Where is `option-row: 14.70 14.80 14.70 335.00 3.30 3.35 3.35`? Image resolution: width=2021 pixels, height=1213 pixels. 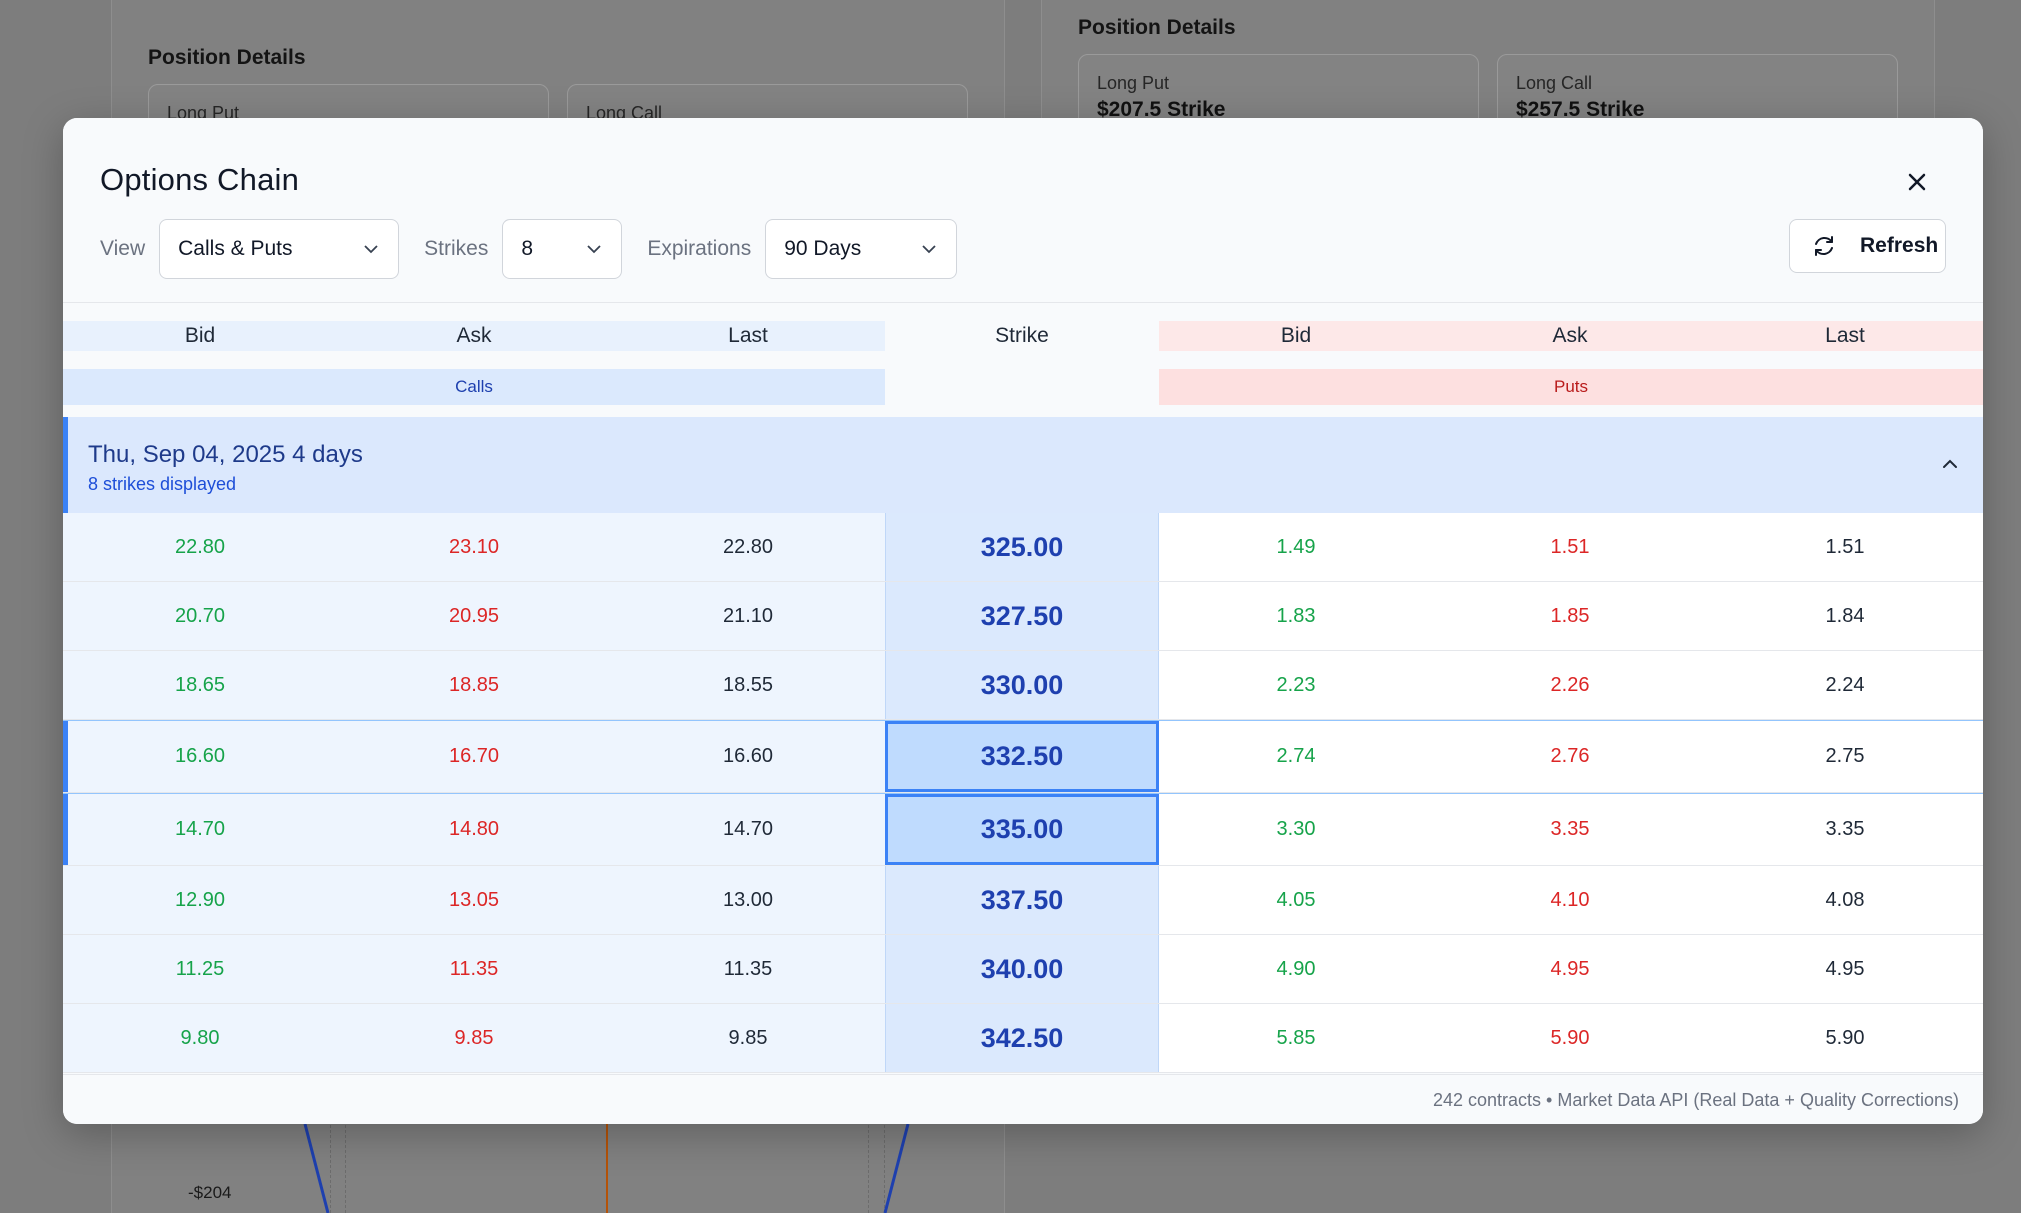
option-row: 14.70 14.80 14.70 335.00 3.30 3.35 3.35 is located at coordinates (1023, 829).